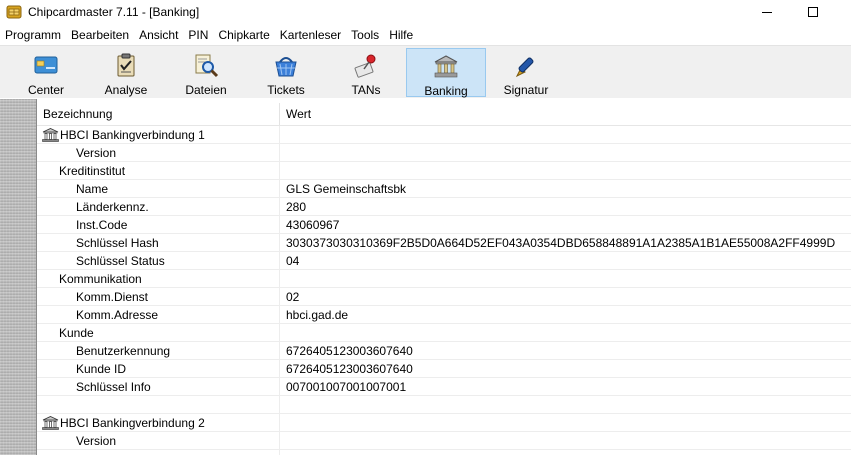 The image size is (851, 455). What do you see at coordinates (444, 423) in the screenshot?
I see `grid-row: HBCI Bankingverbindung 2` at bounding box center [444, 423].